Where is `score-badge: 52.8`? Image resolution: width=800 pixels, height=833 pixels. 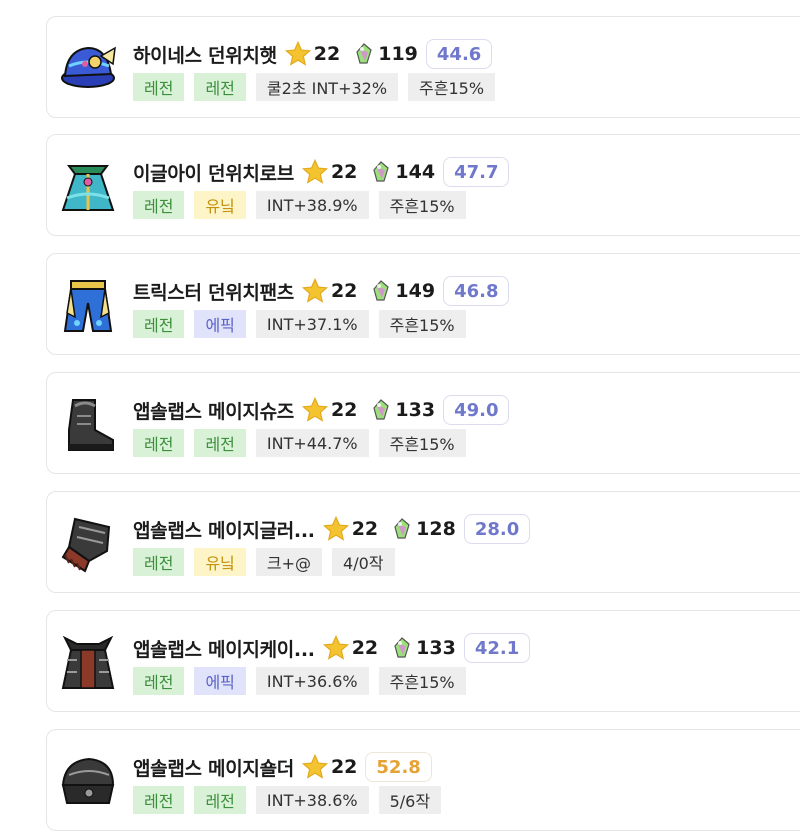 score-badge: 52.8 is located at coordinates (398, 767).